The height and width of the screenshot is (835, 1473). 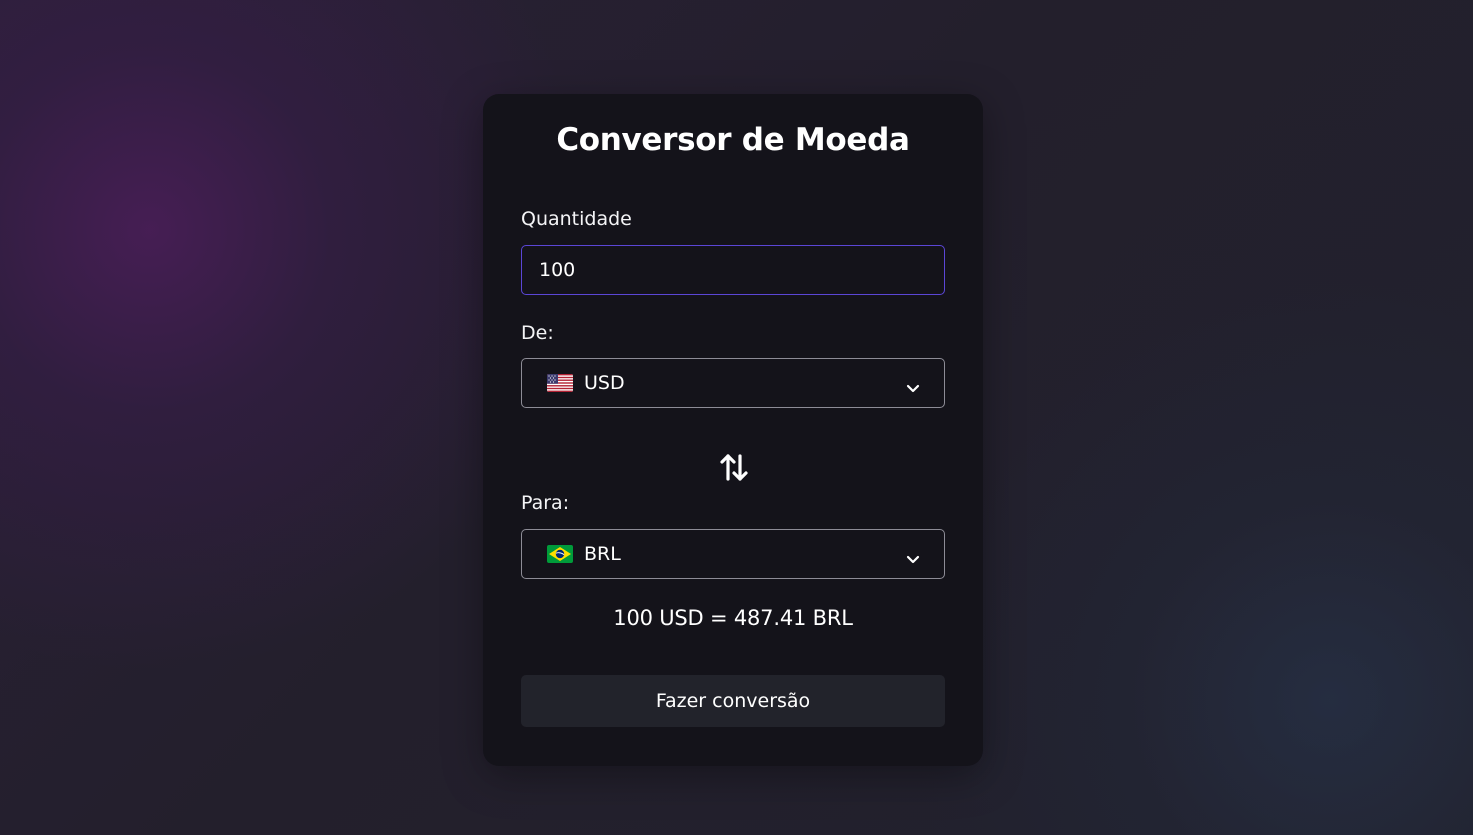 I want to click on amount-input, so click(x=733, y=270).